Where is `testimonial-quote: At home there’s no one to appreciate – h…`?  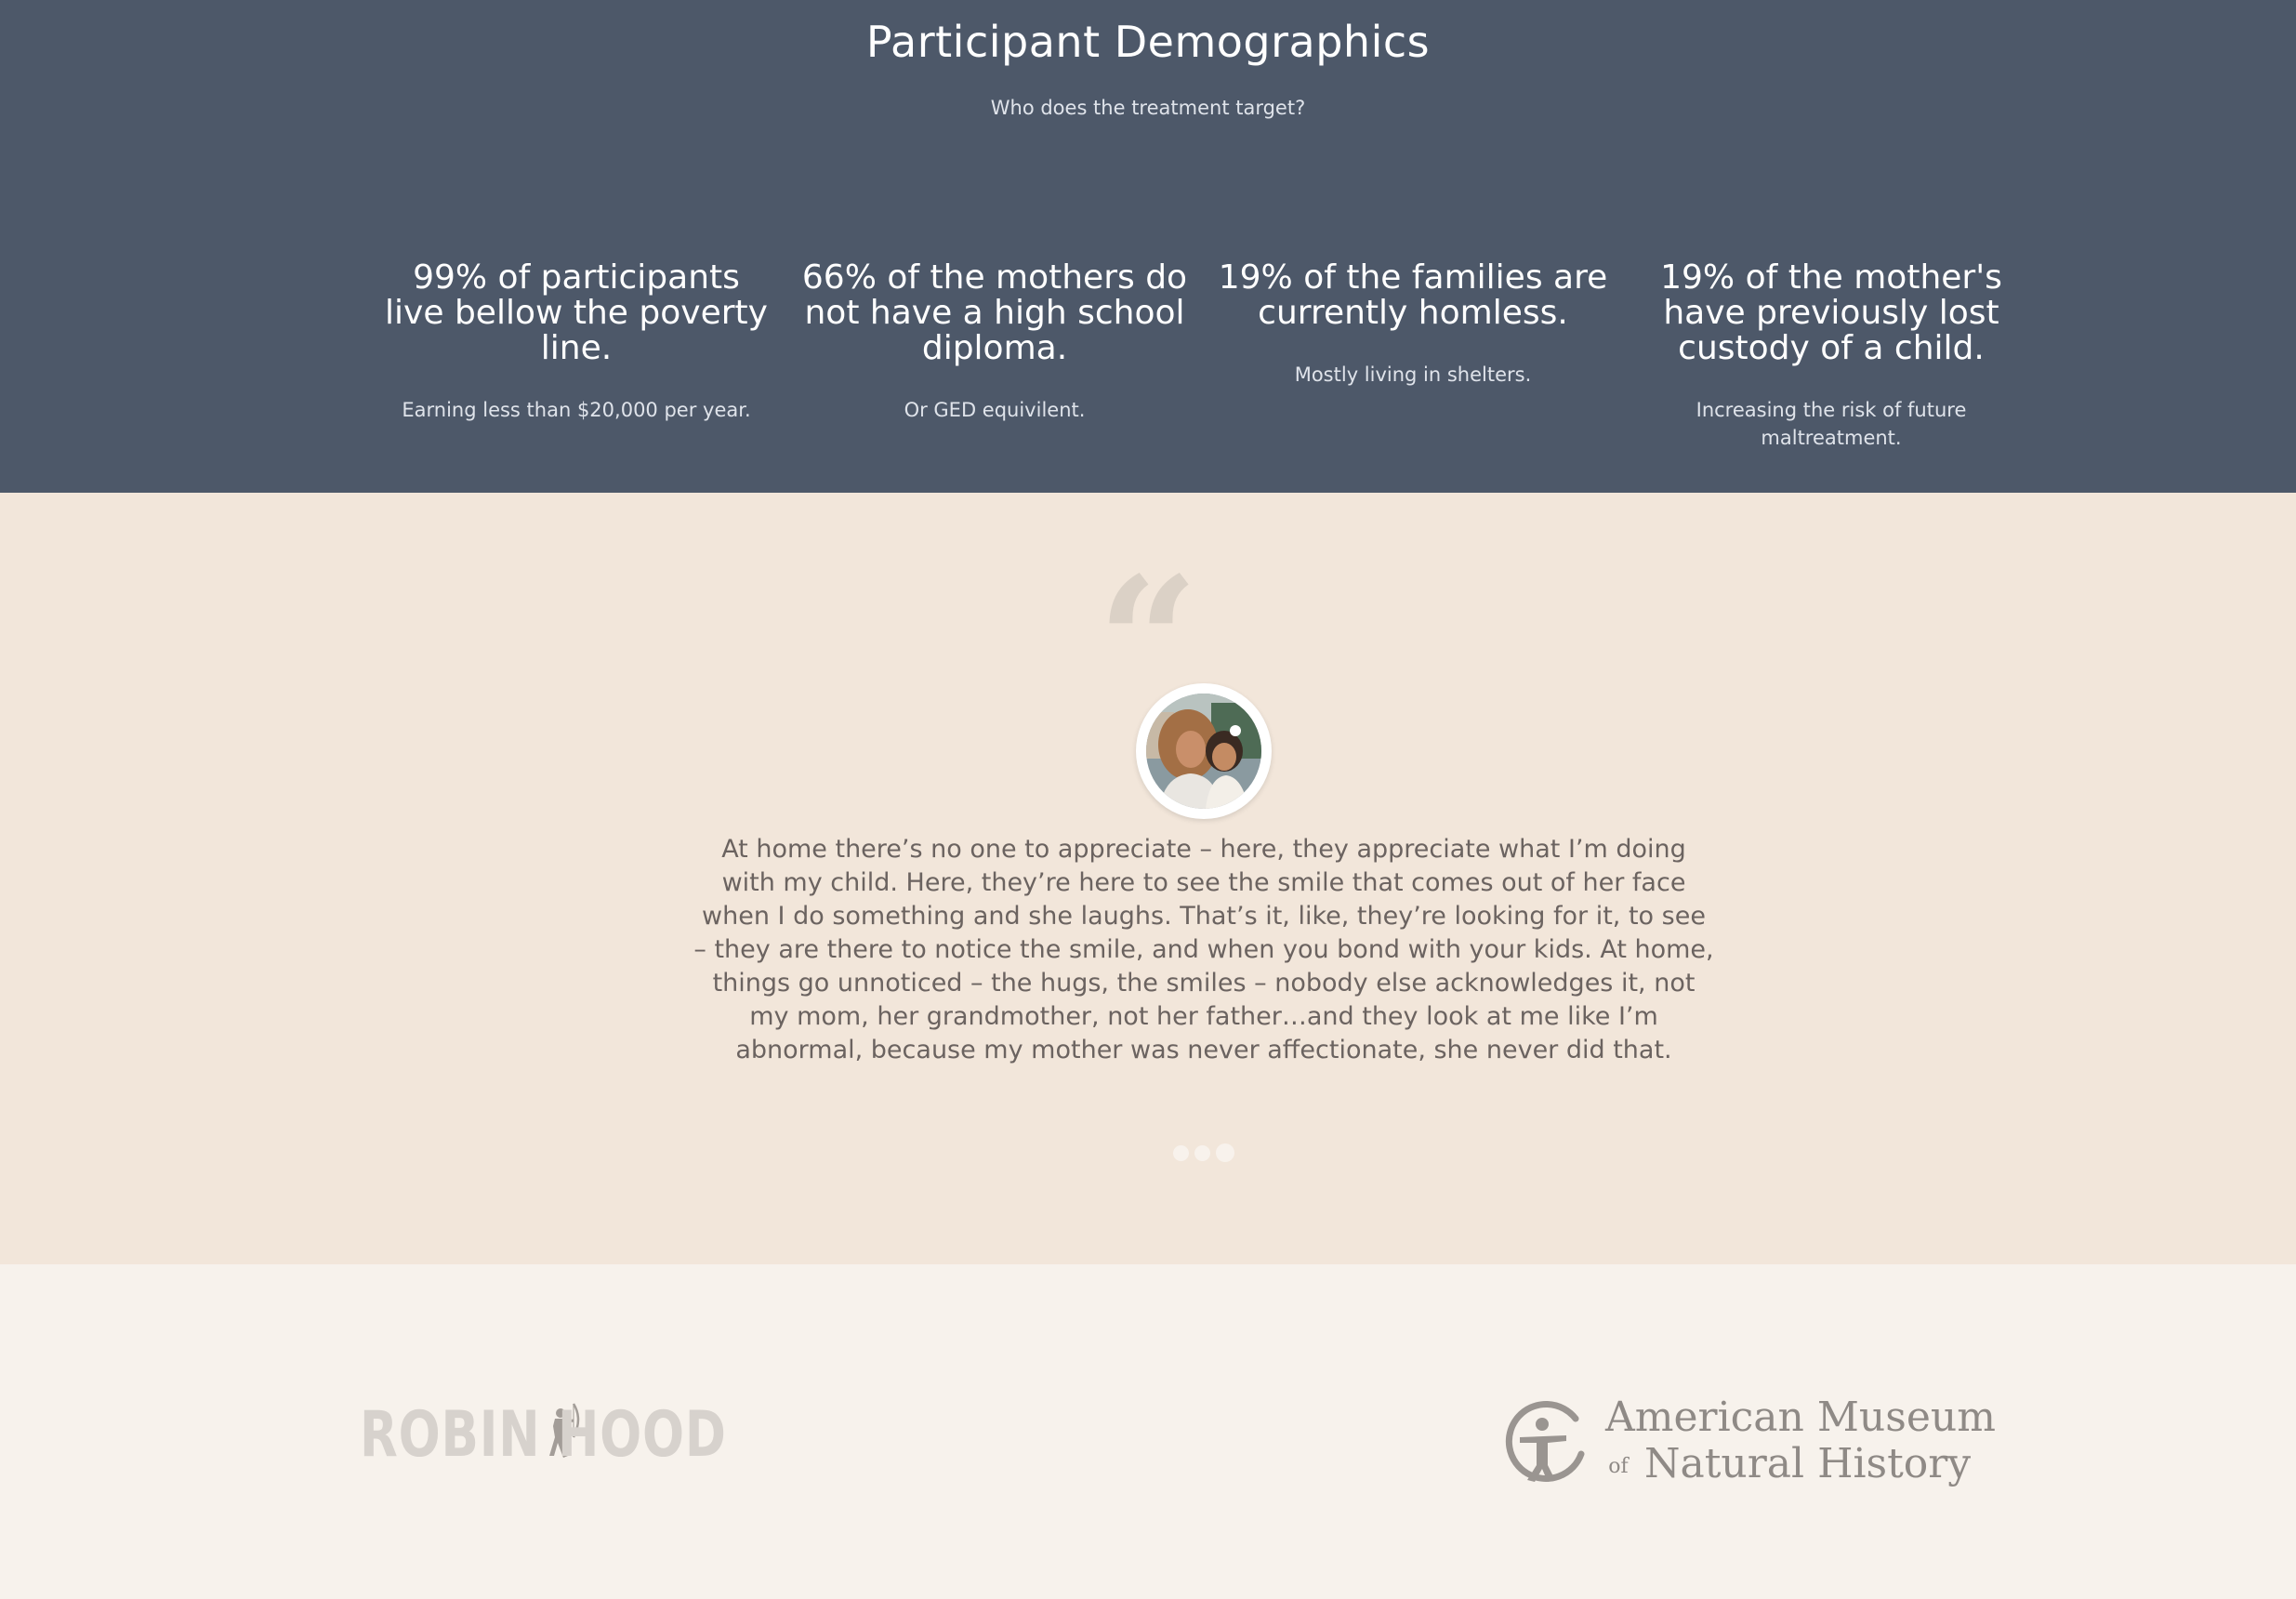 testimonial-quote: At home there’s no one to appreciate – h… is located at coordinates (1204, 949).